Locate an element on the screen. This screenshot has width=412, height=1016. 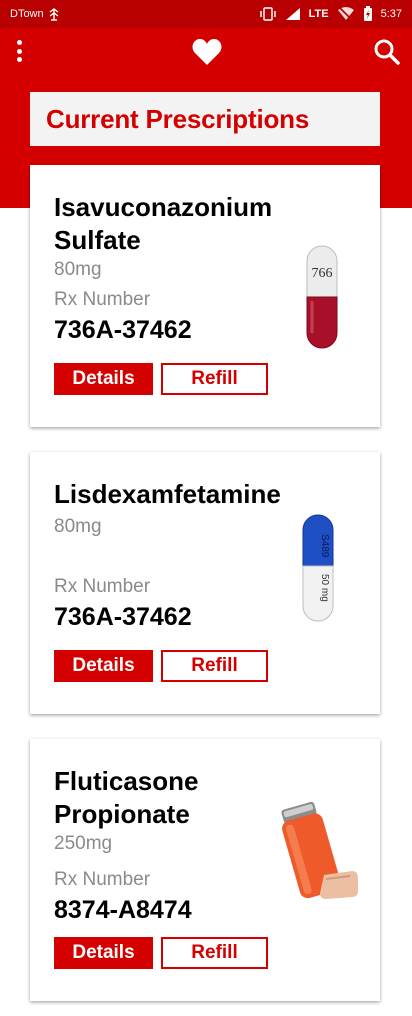
page-title: Current Prescriptions is located at coordinates (178, 118).